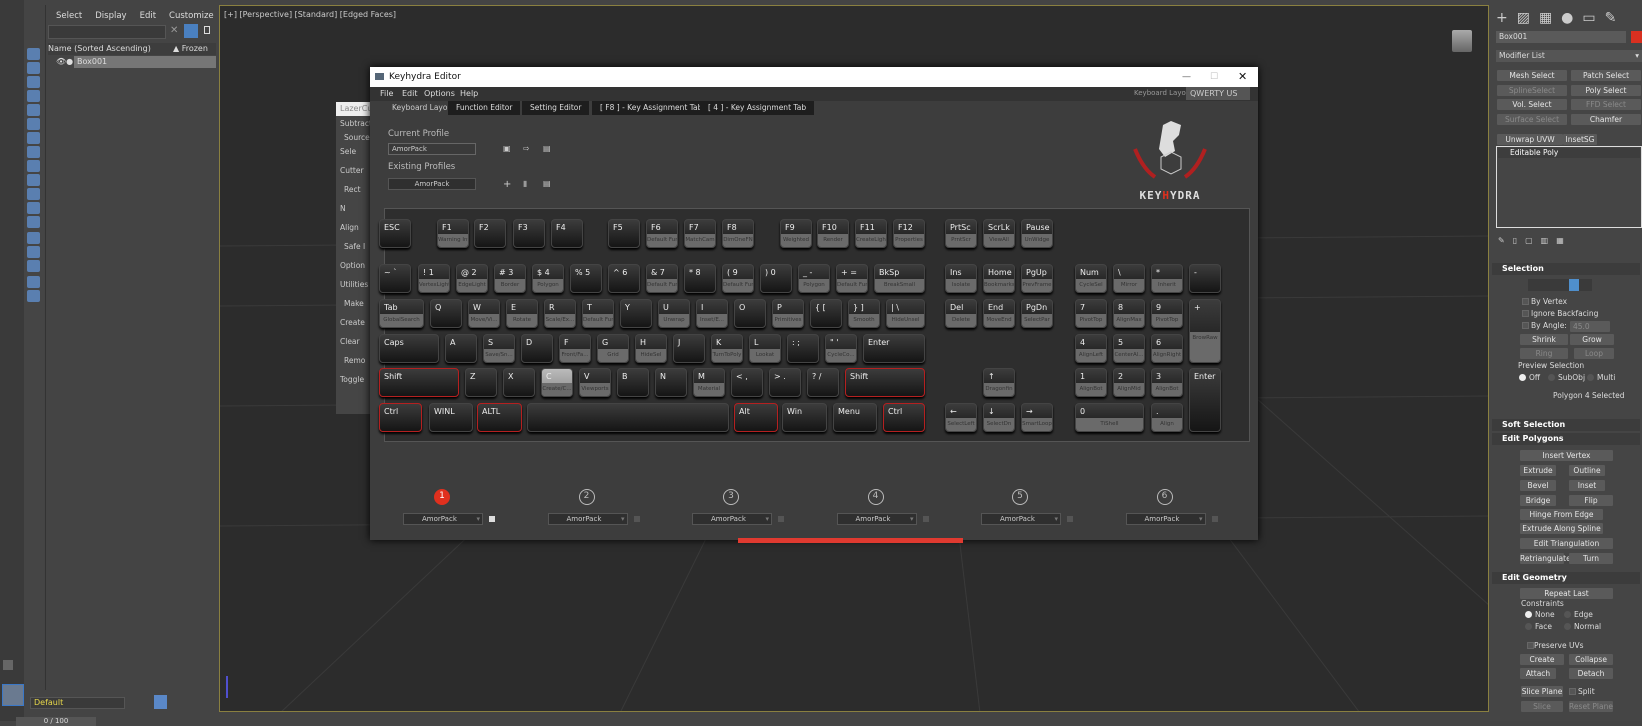  I want to click on turn-button: Turn, so click(1591, 558).